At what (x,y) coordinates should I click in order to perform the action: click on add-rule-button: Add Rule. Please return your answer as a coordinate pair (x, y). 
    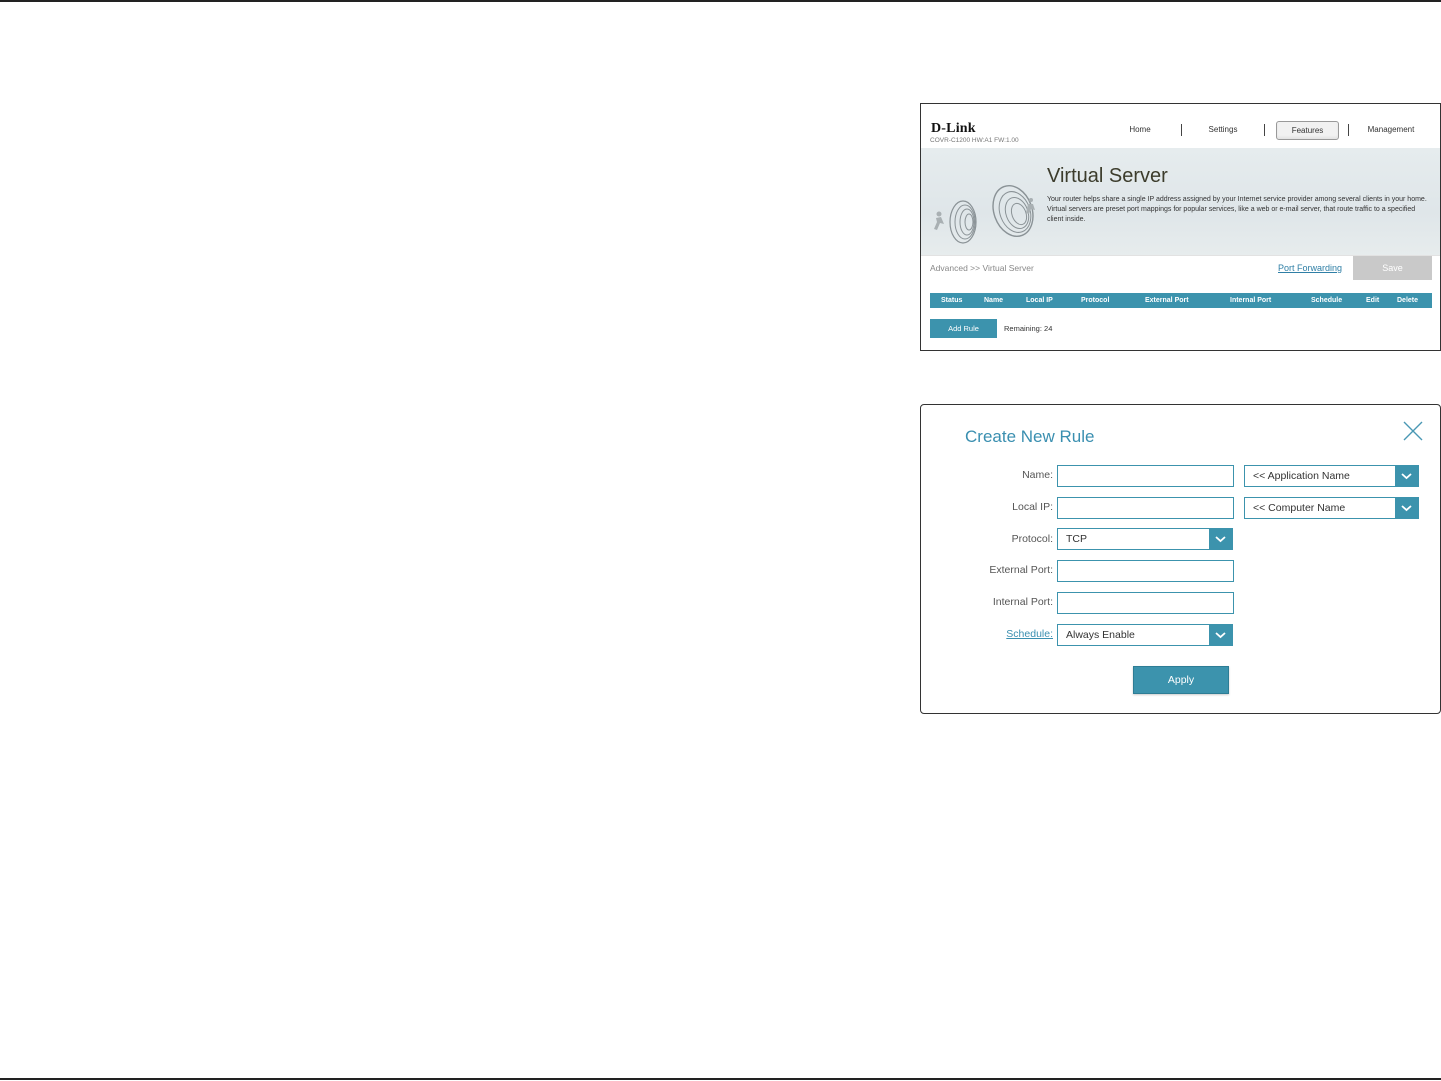
    Looking at the image, I should click on (963, 328).